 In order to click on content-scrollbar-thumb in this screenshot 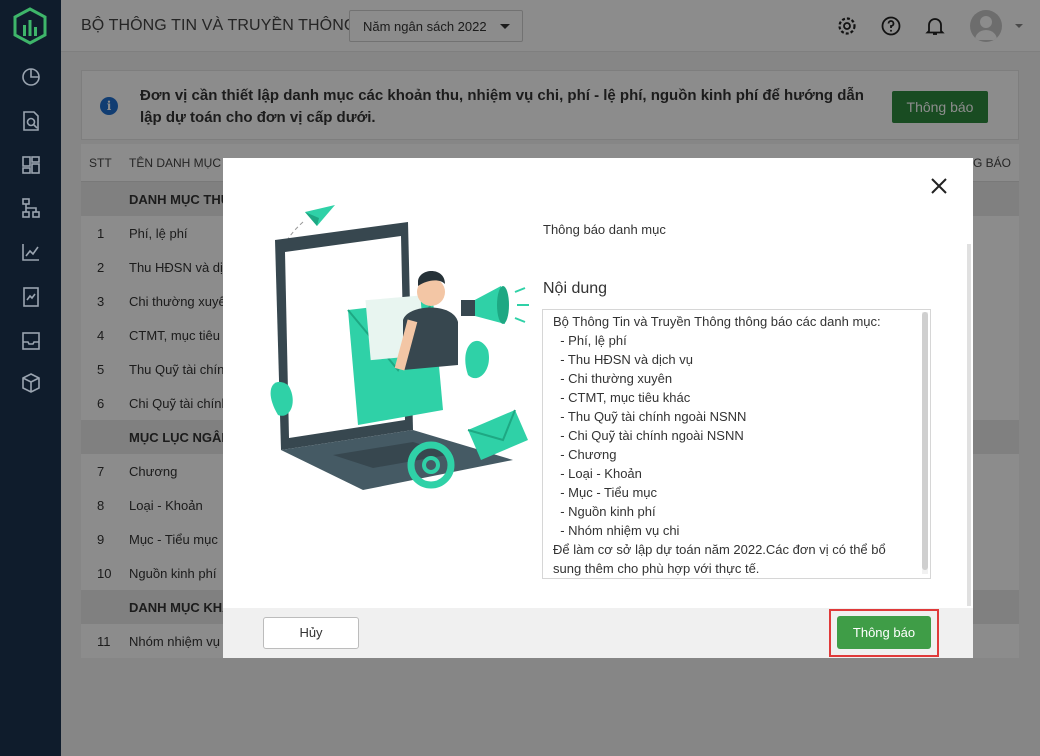, I will do `click(925, 441)`.